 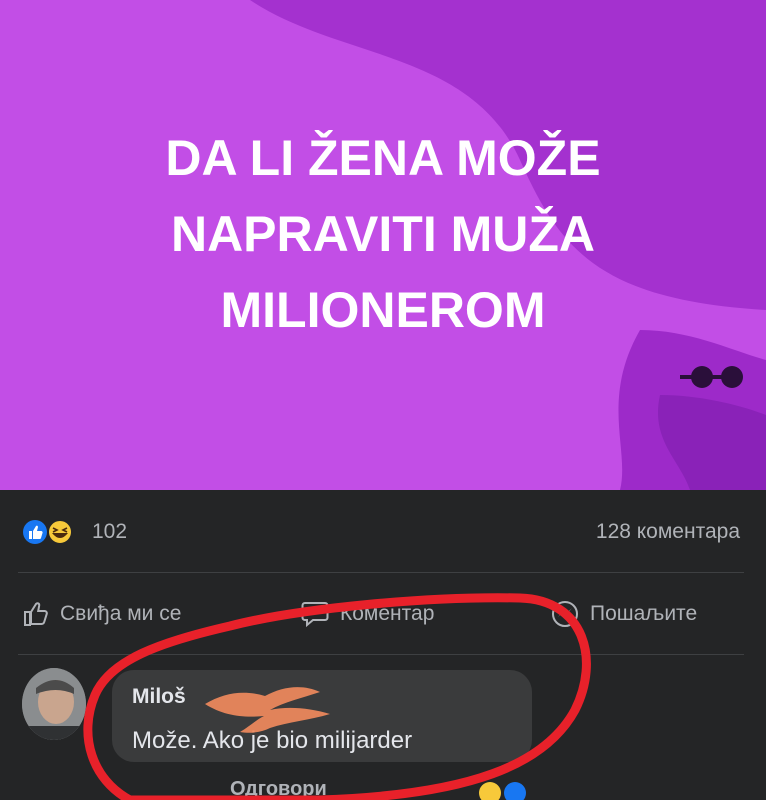 I want to click on post-title-line: DA LI ŽENA MOŽE, so click(x=383, y=158).